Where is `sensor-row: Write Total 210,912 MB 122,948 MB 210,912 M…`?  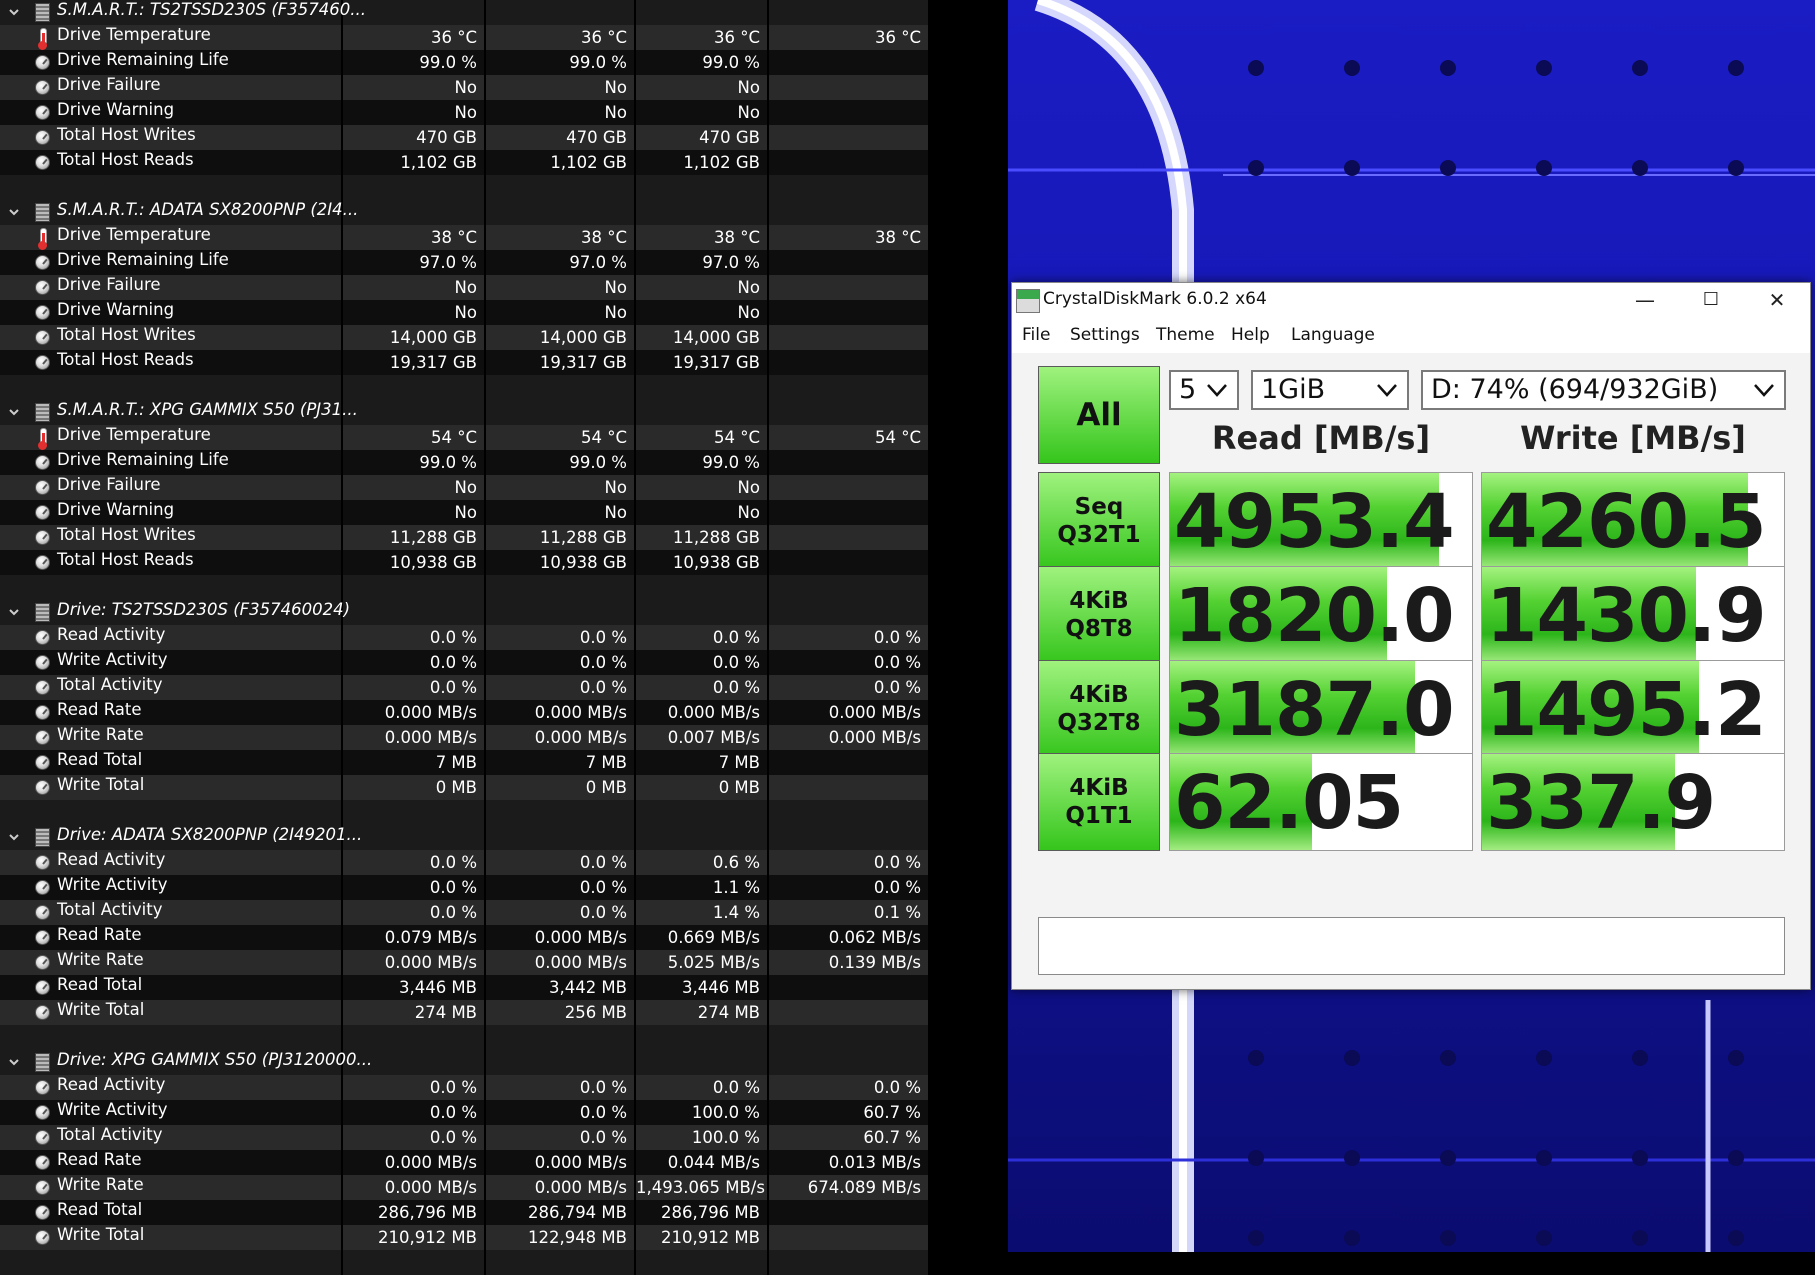
sensor-row: Write Total 210,912 MB 122,948 MB 210,912 M… is located at coordinates (464, 1237).